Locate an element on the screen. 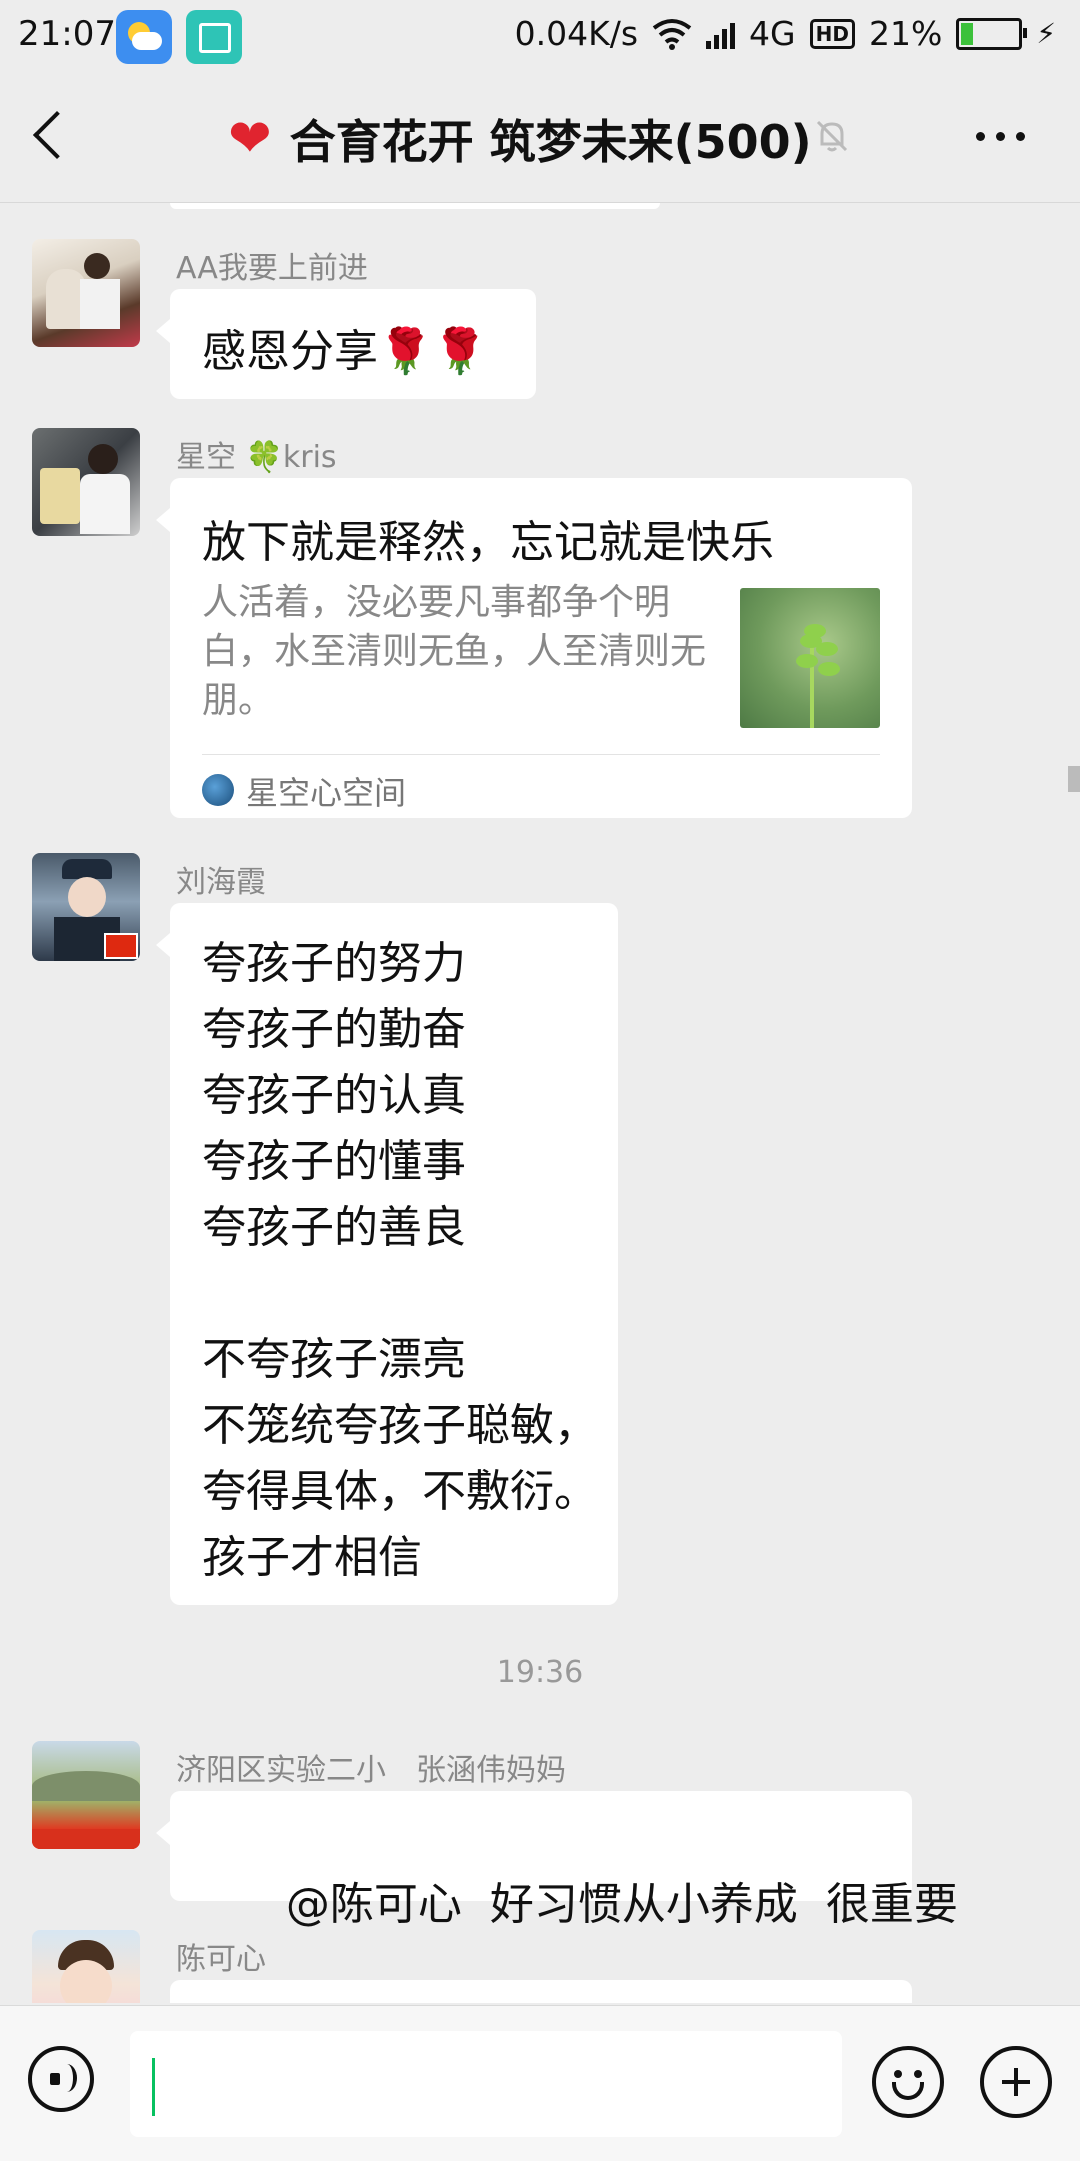 This screenshot has height=2161, width=1080. china-flag-icon is located at coordinates (121, 946).